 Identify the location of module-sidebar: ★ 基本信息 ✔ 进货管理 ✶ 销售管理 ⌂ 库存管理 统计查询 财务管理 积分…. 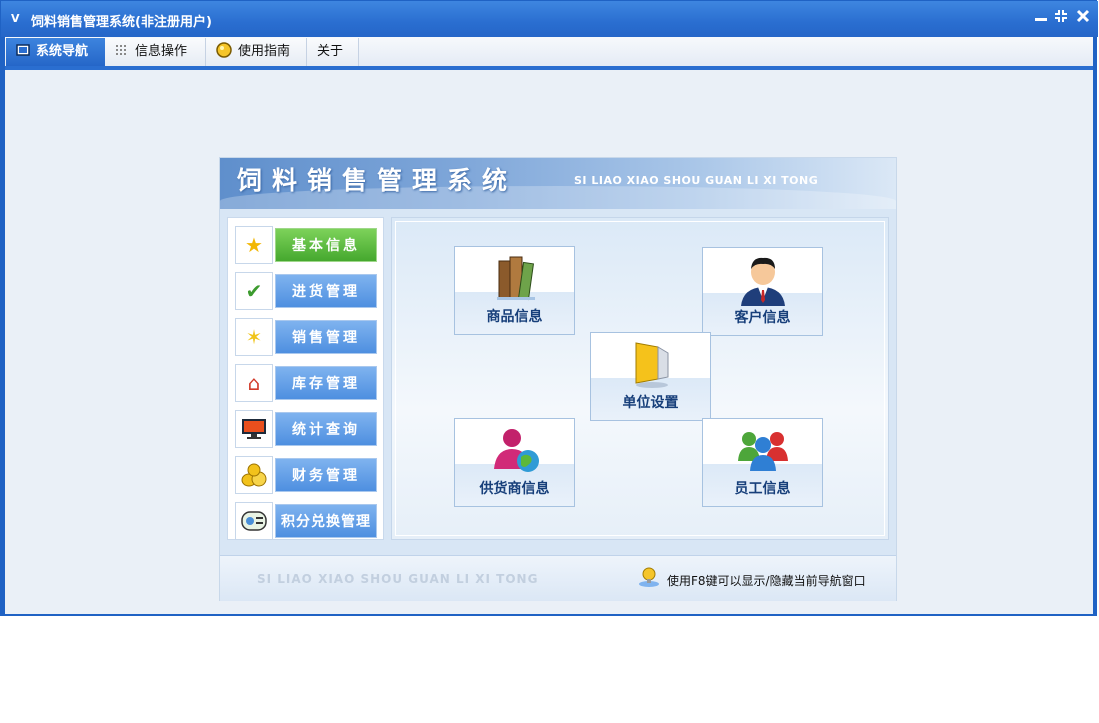
(305, 378).